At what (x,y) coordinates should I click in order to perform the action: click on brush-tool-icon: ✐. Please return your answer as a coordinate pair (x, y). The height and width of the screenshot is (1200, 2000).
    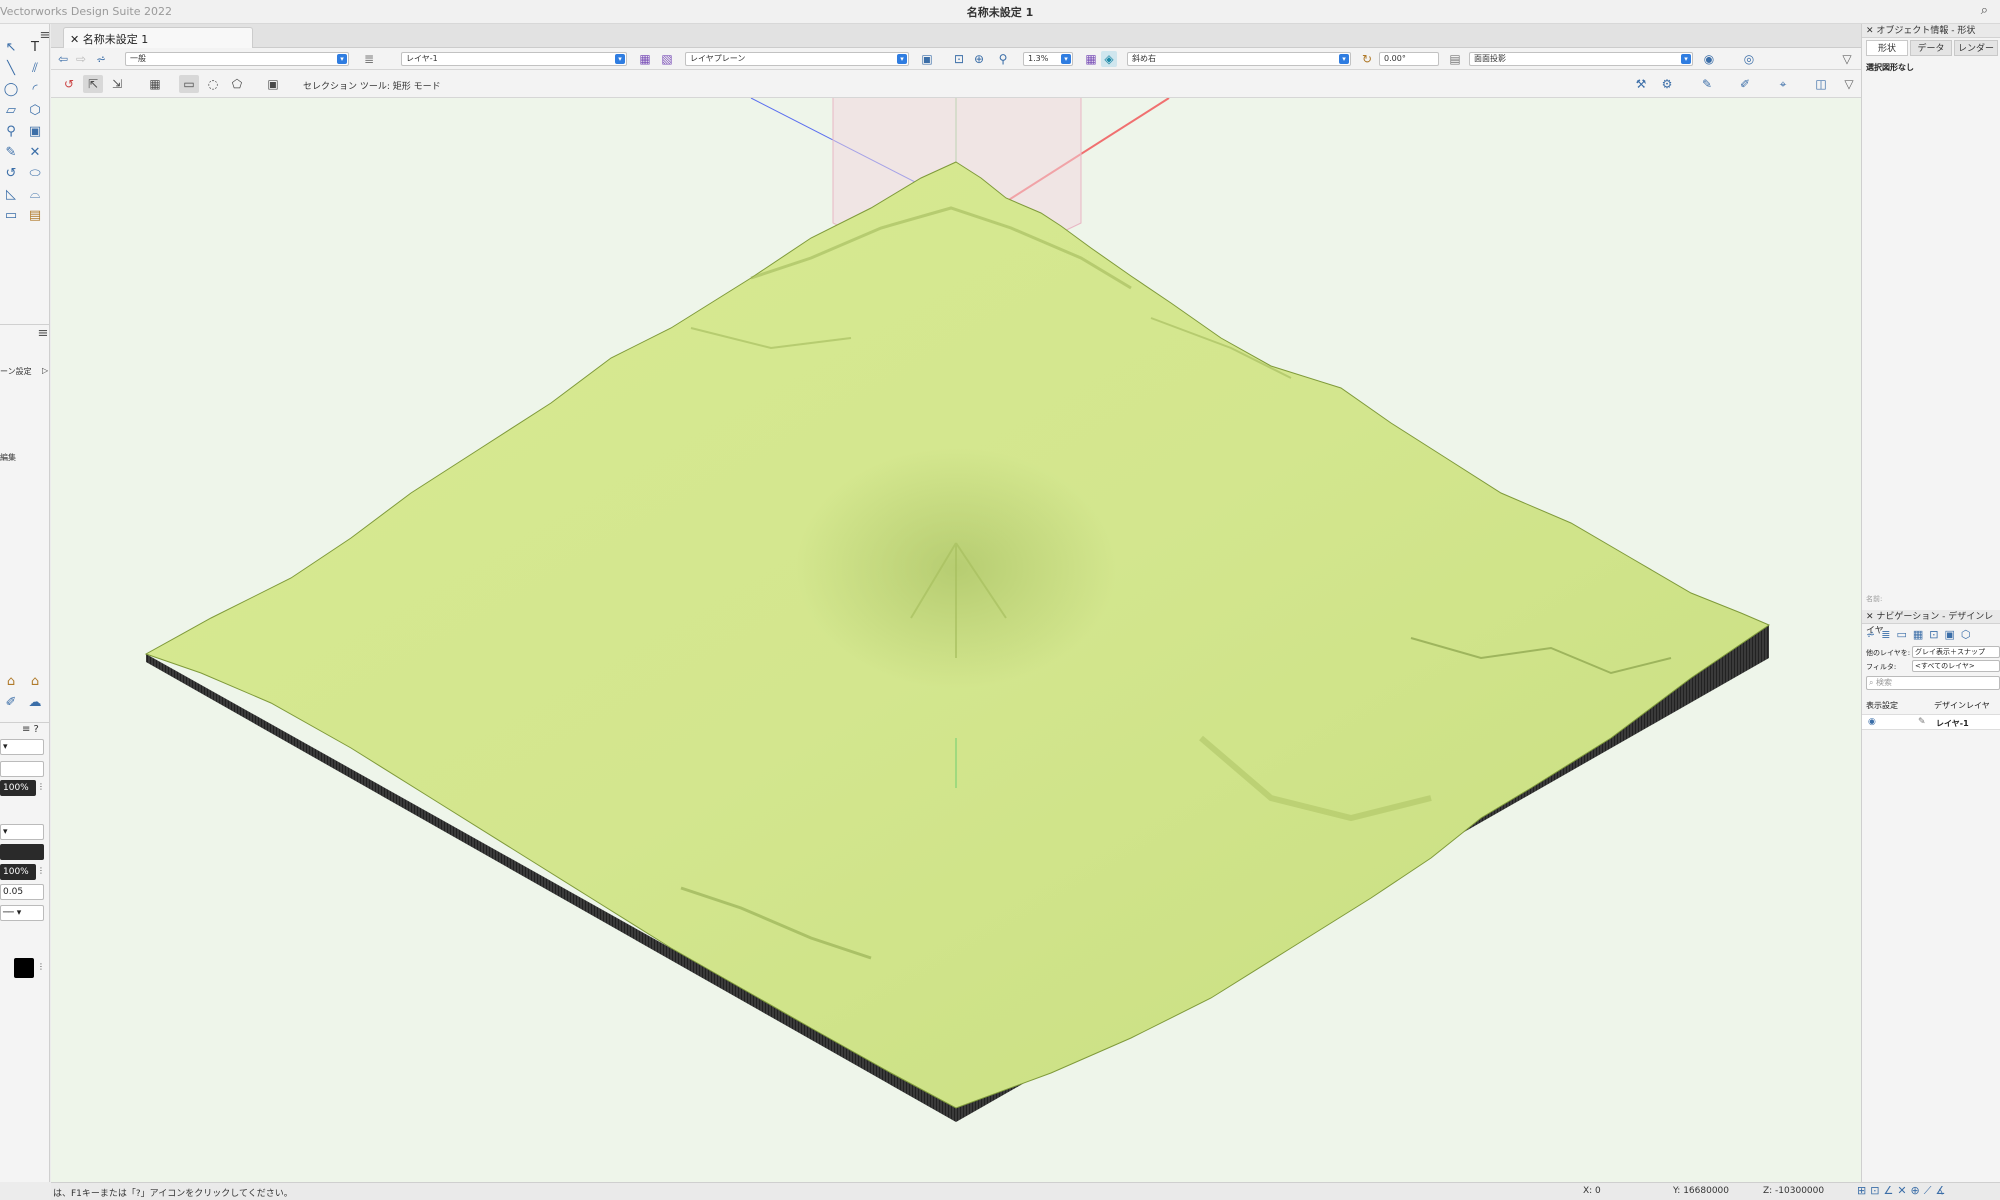
    Looking at the image, I should click on (11, 703).